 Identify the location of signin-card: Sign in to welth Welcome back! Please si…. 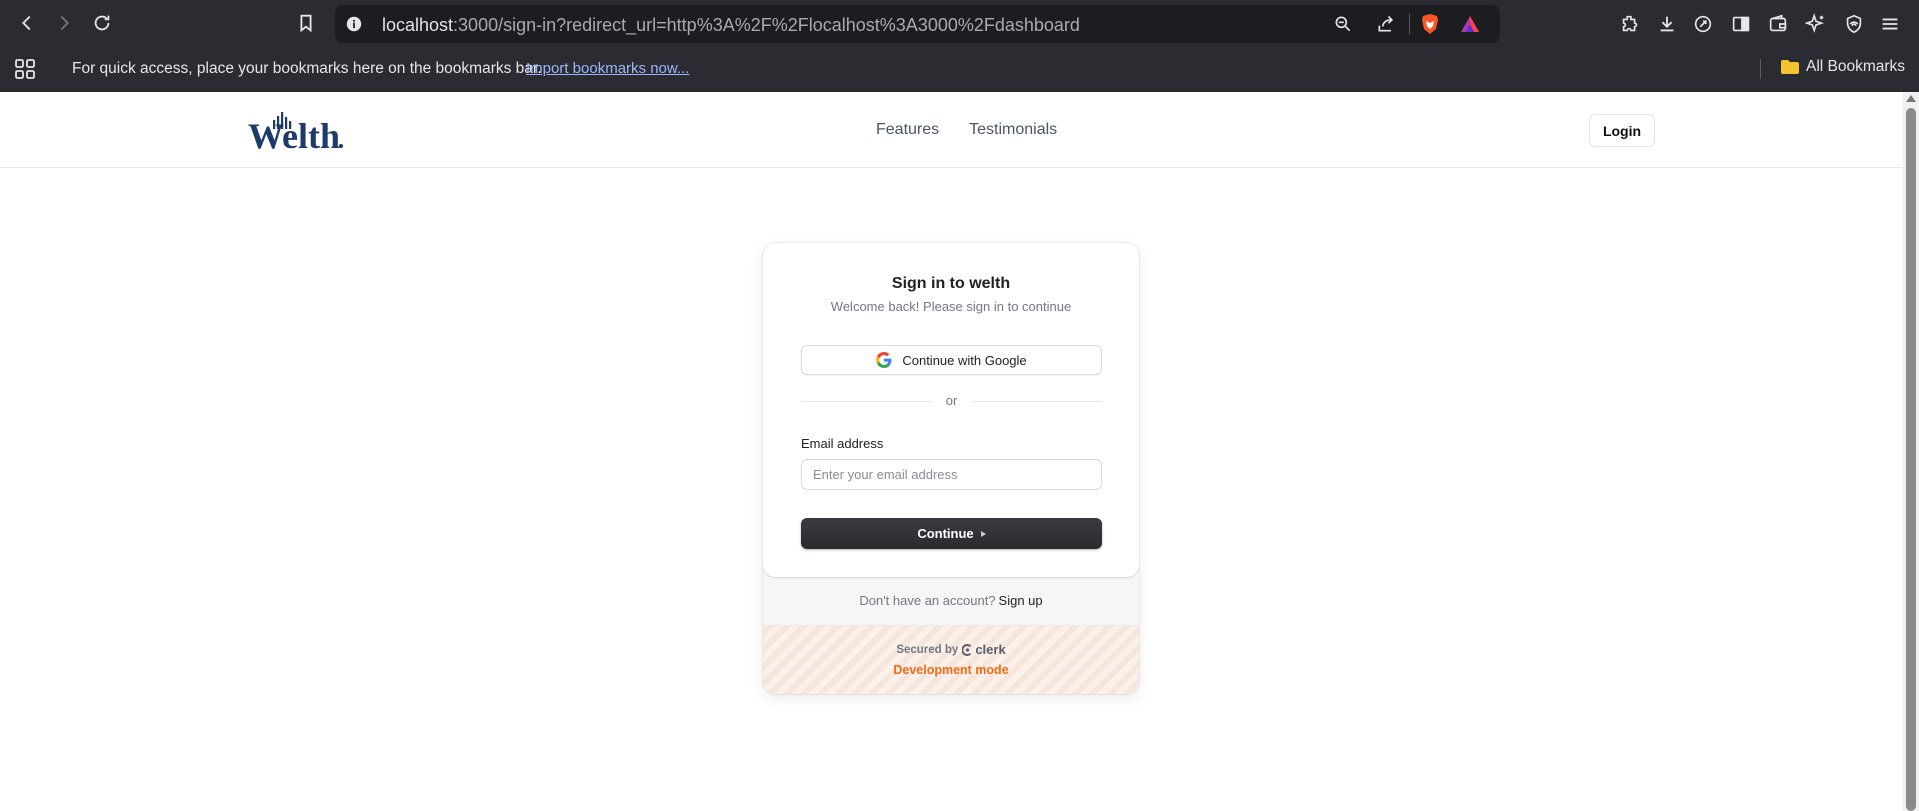
(951, 468).